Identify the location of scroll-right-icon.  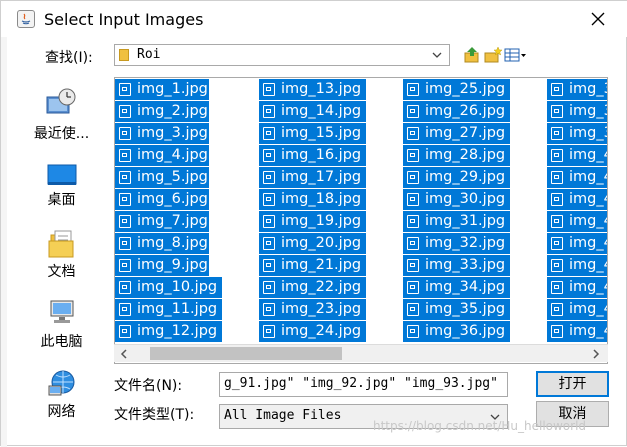
(596, 354).